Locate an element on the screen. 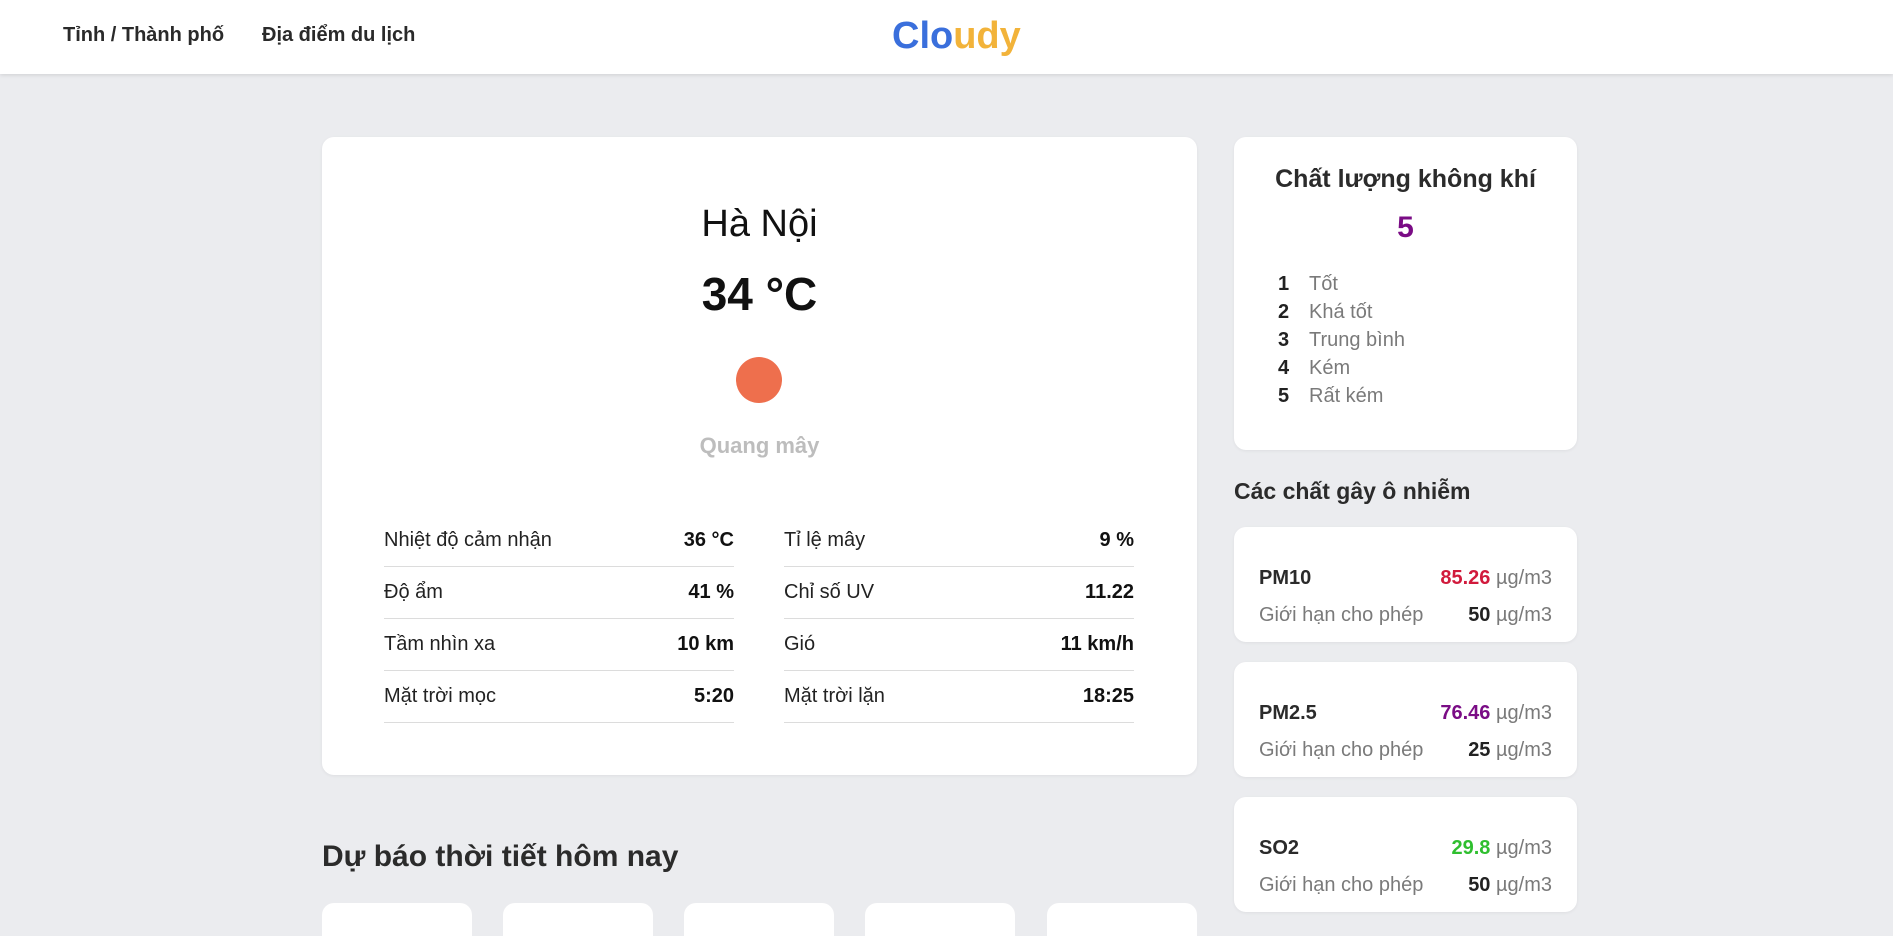 The image size is (1893, 936). pollutant-name: PM10 is located at coordinates (1285, 578).